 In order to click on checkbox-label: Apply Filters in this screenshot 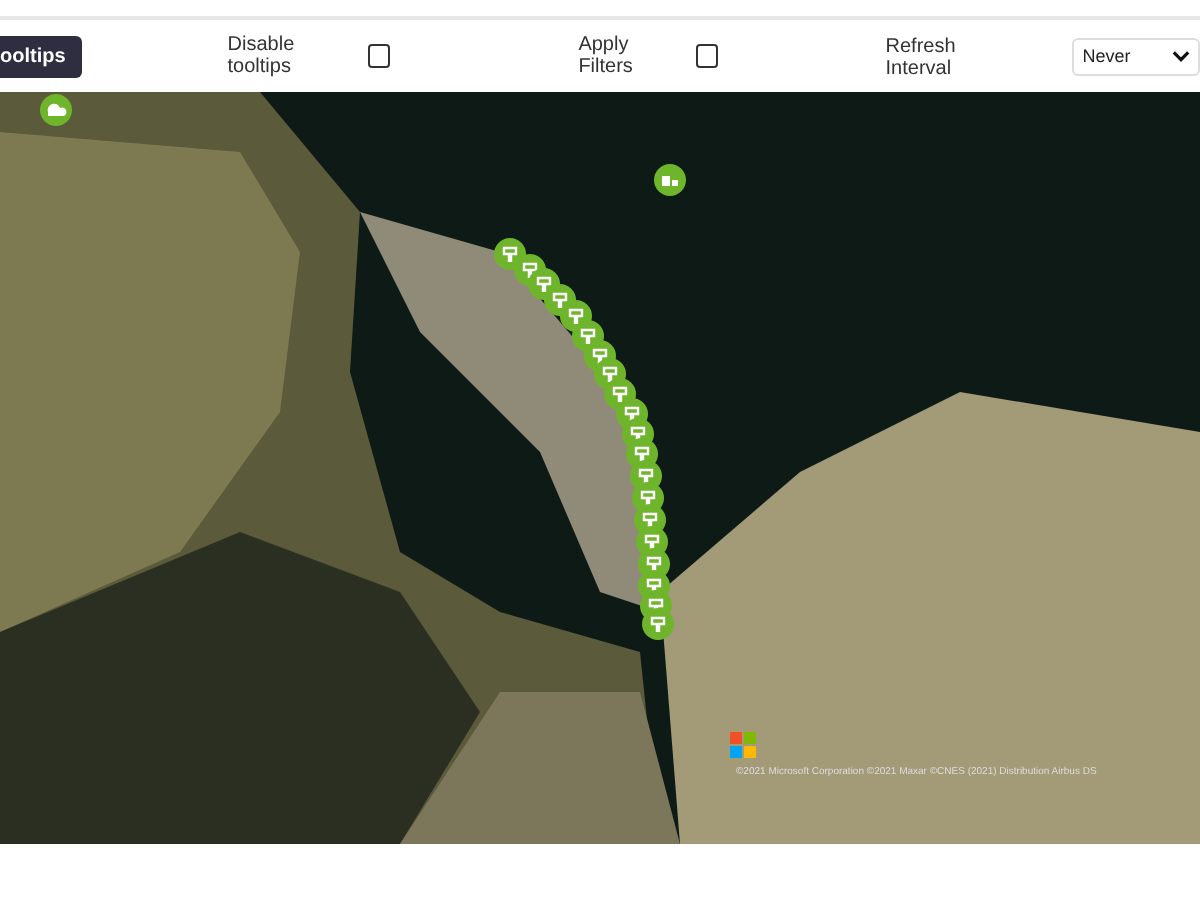, I will do `click(606, 56)`.